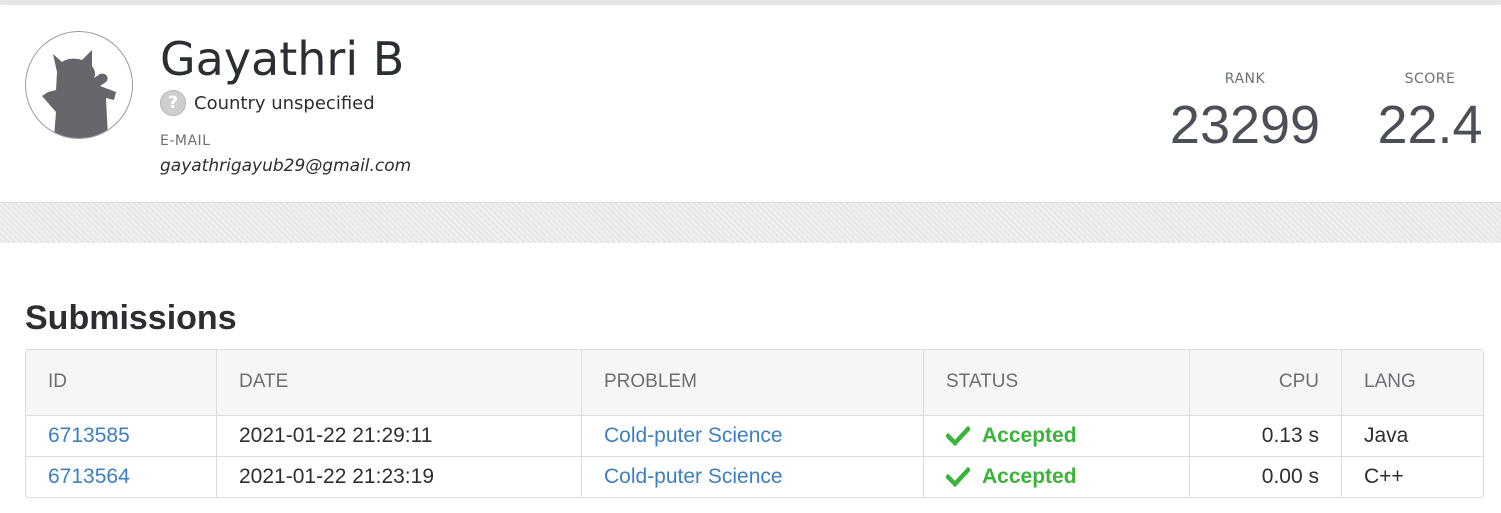 The height and width of the screenshot is (513, 1501). What do you see at coordinates (1265, 435) in the screenshot?
I see `cpu-time: 0.13 s` at bounding box center [1265, 435].